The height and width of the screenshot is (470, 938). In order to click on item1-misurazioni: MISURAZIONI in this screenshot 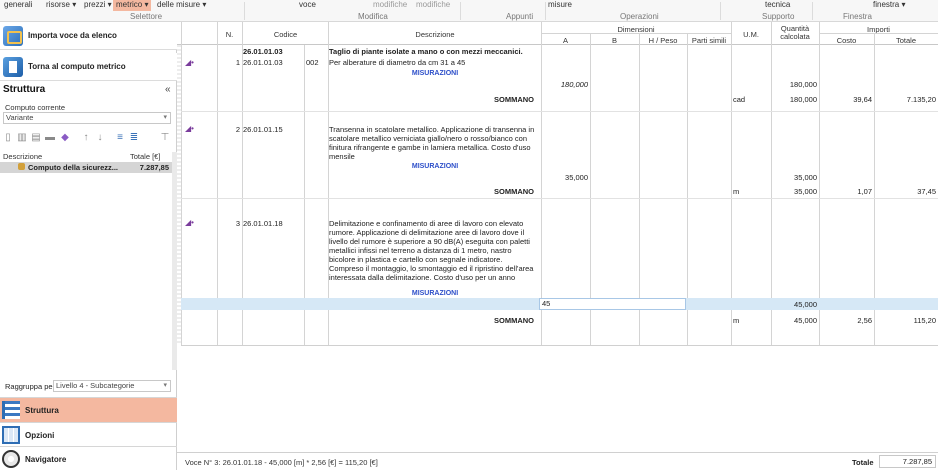, I will do `click(435, 73)`.